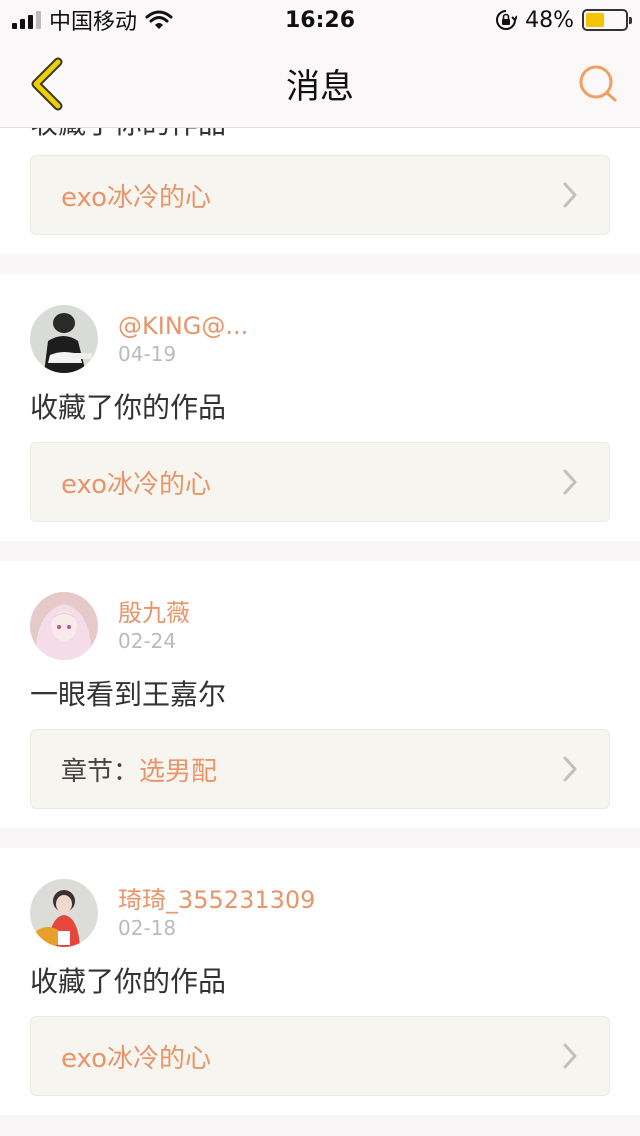  What do you see at coordinates (147, 641) in the screenshot?
I see `date: 02-24` at bounding box center [147, 641].